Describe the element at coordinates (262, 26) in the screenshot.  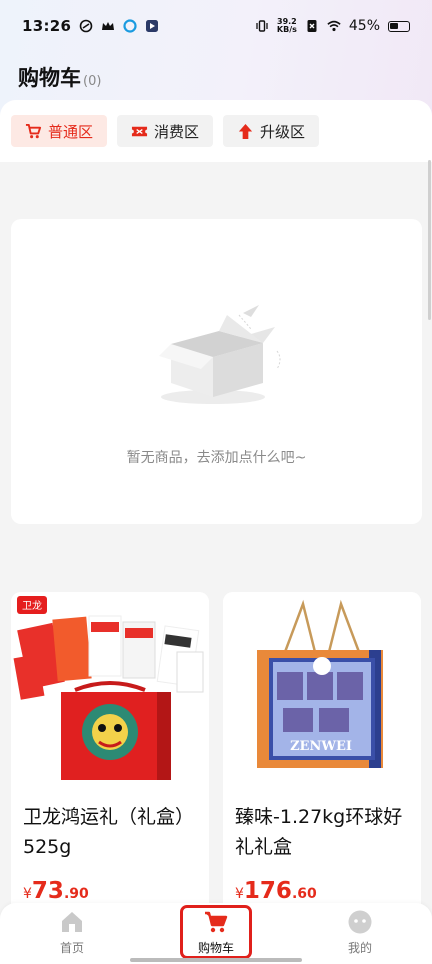
I see `vibrate-icon` at that location.